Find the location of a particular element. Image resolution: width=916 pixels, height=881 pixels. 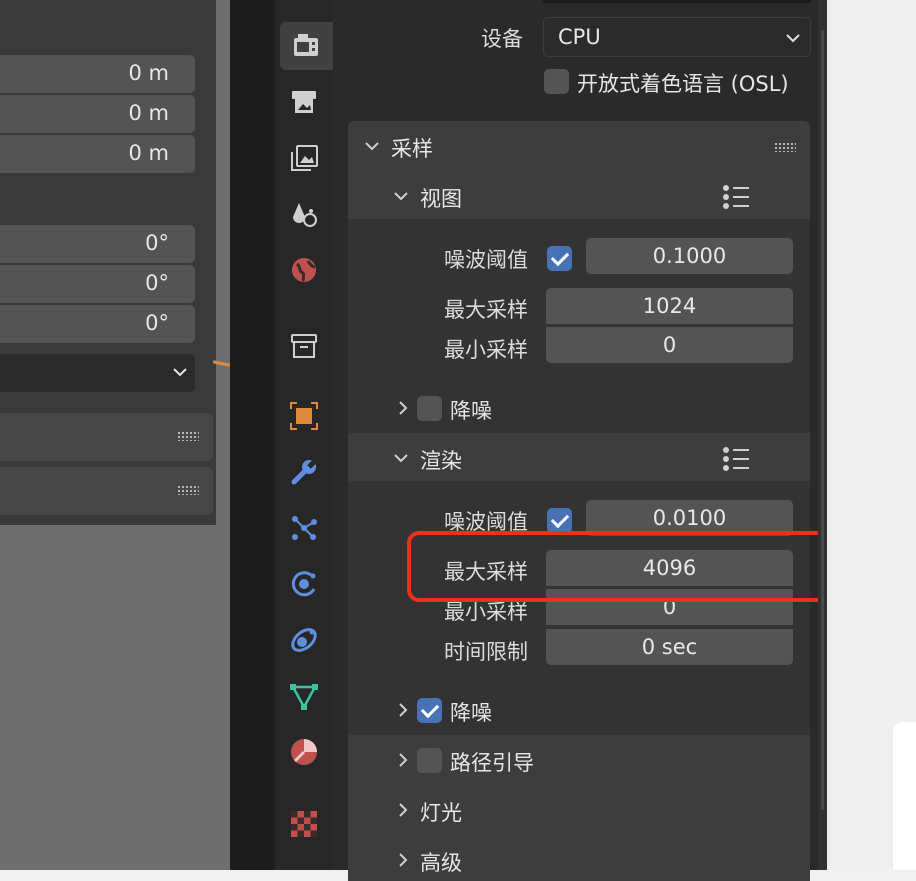

scene-tab-icon is located at coordinates (305, 215).